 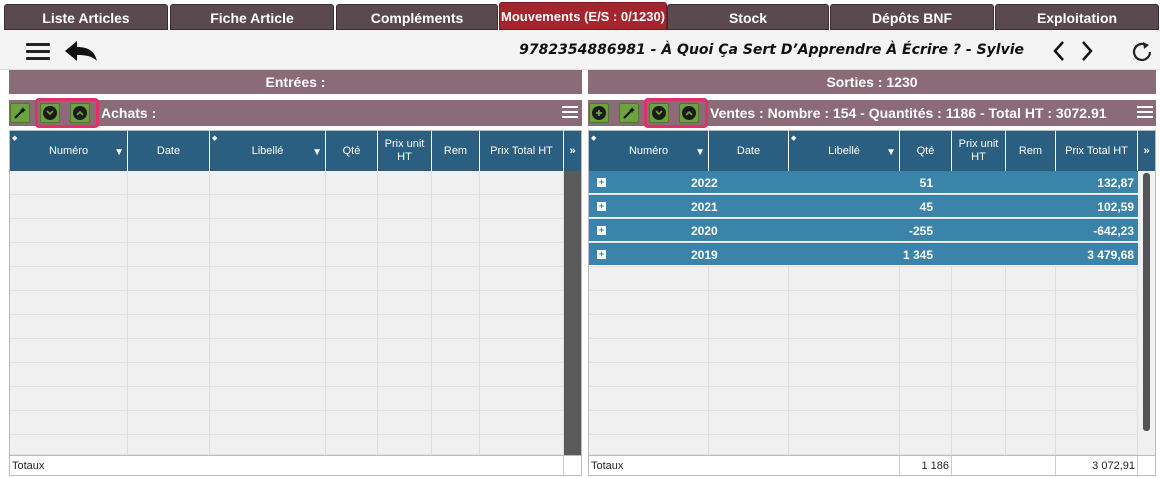 I want to click on tab-stock: Stock, so click(x=748, y=17).